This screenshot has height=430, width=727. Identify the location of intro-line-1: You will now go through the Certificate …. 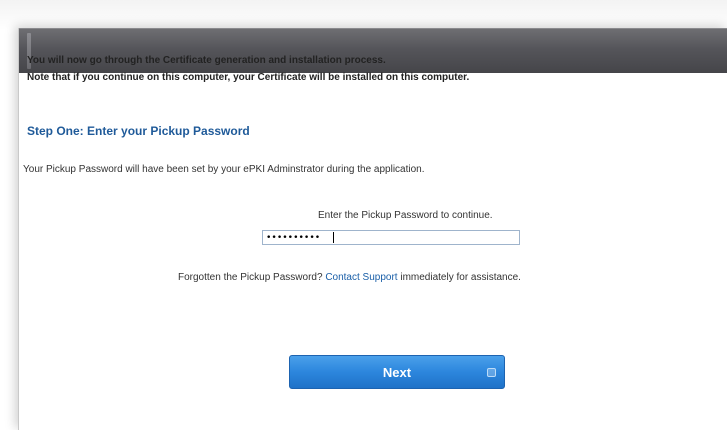
(206, 60).